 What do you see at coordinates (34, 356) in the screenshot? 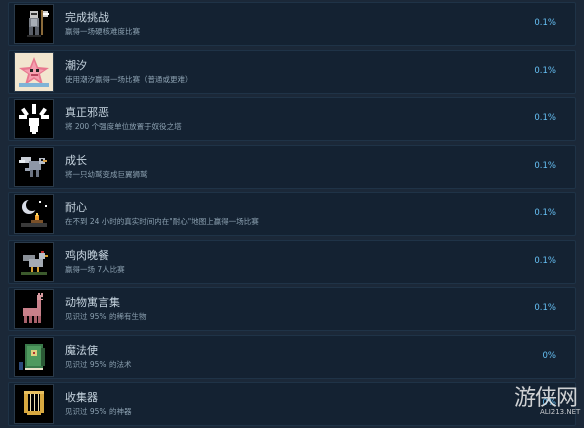
I see `spellbook-icon` at bounding box center [34, 356].